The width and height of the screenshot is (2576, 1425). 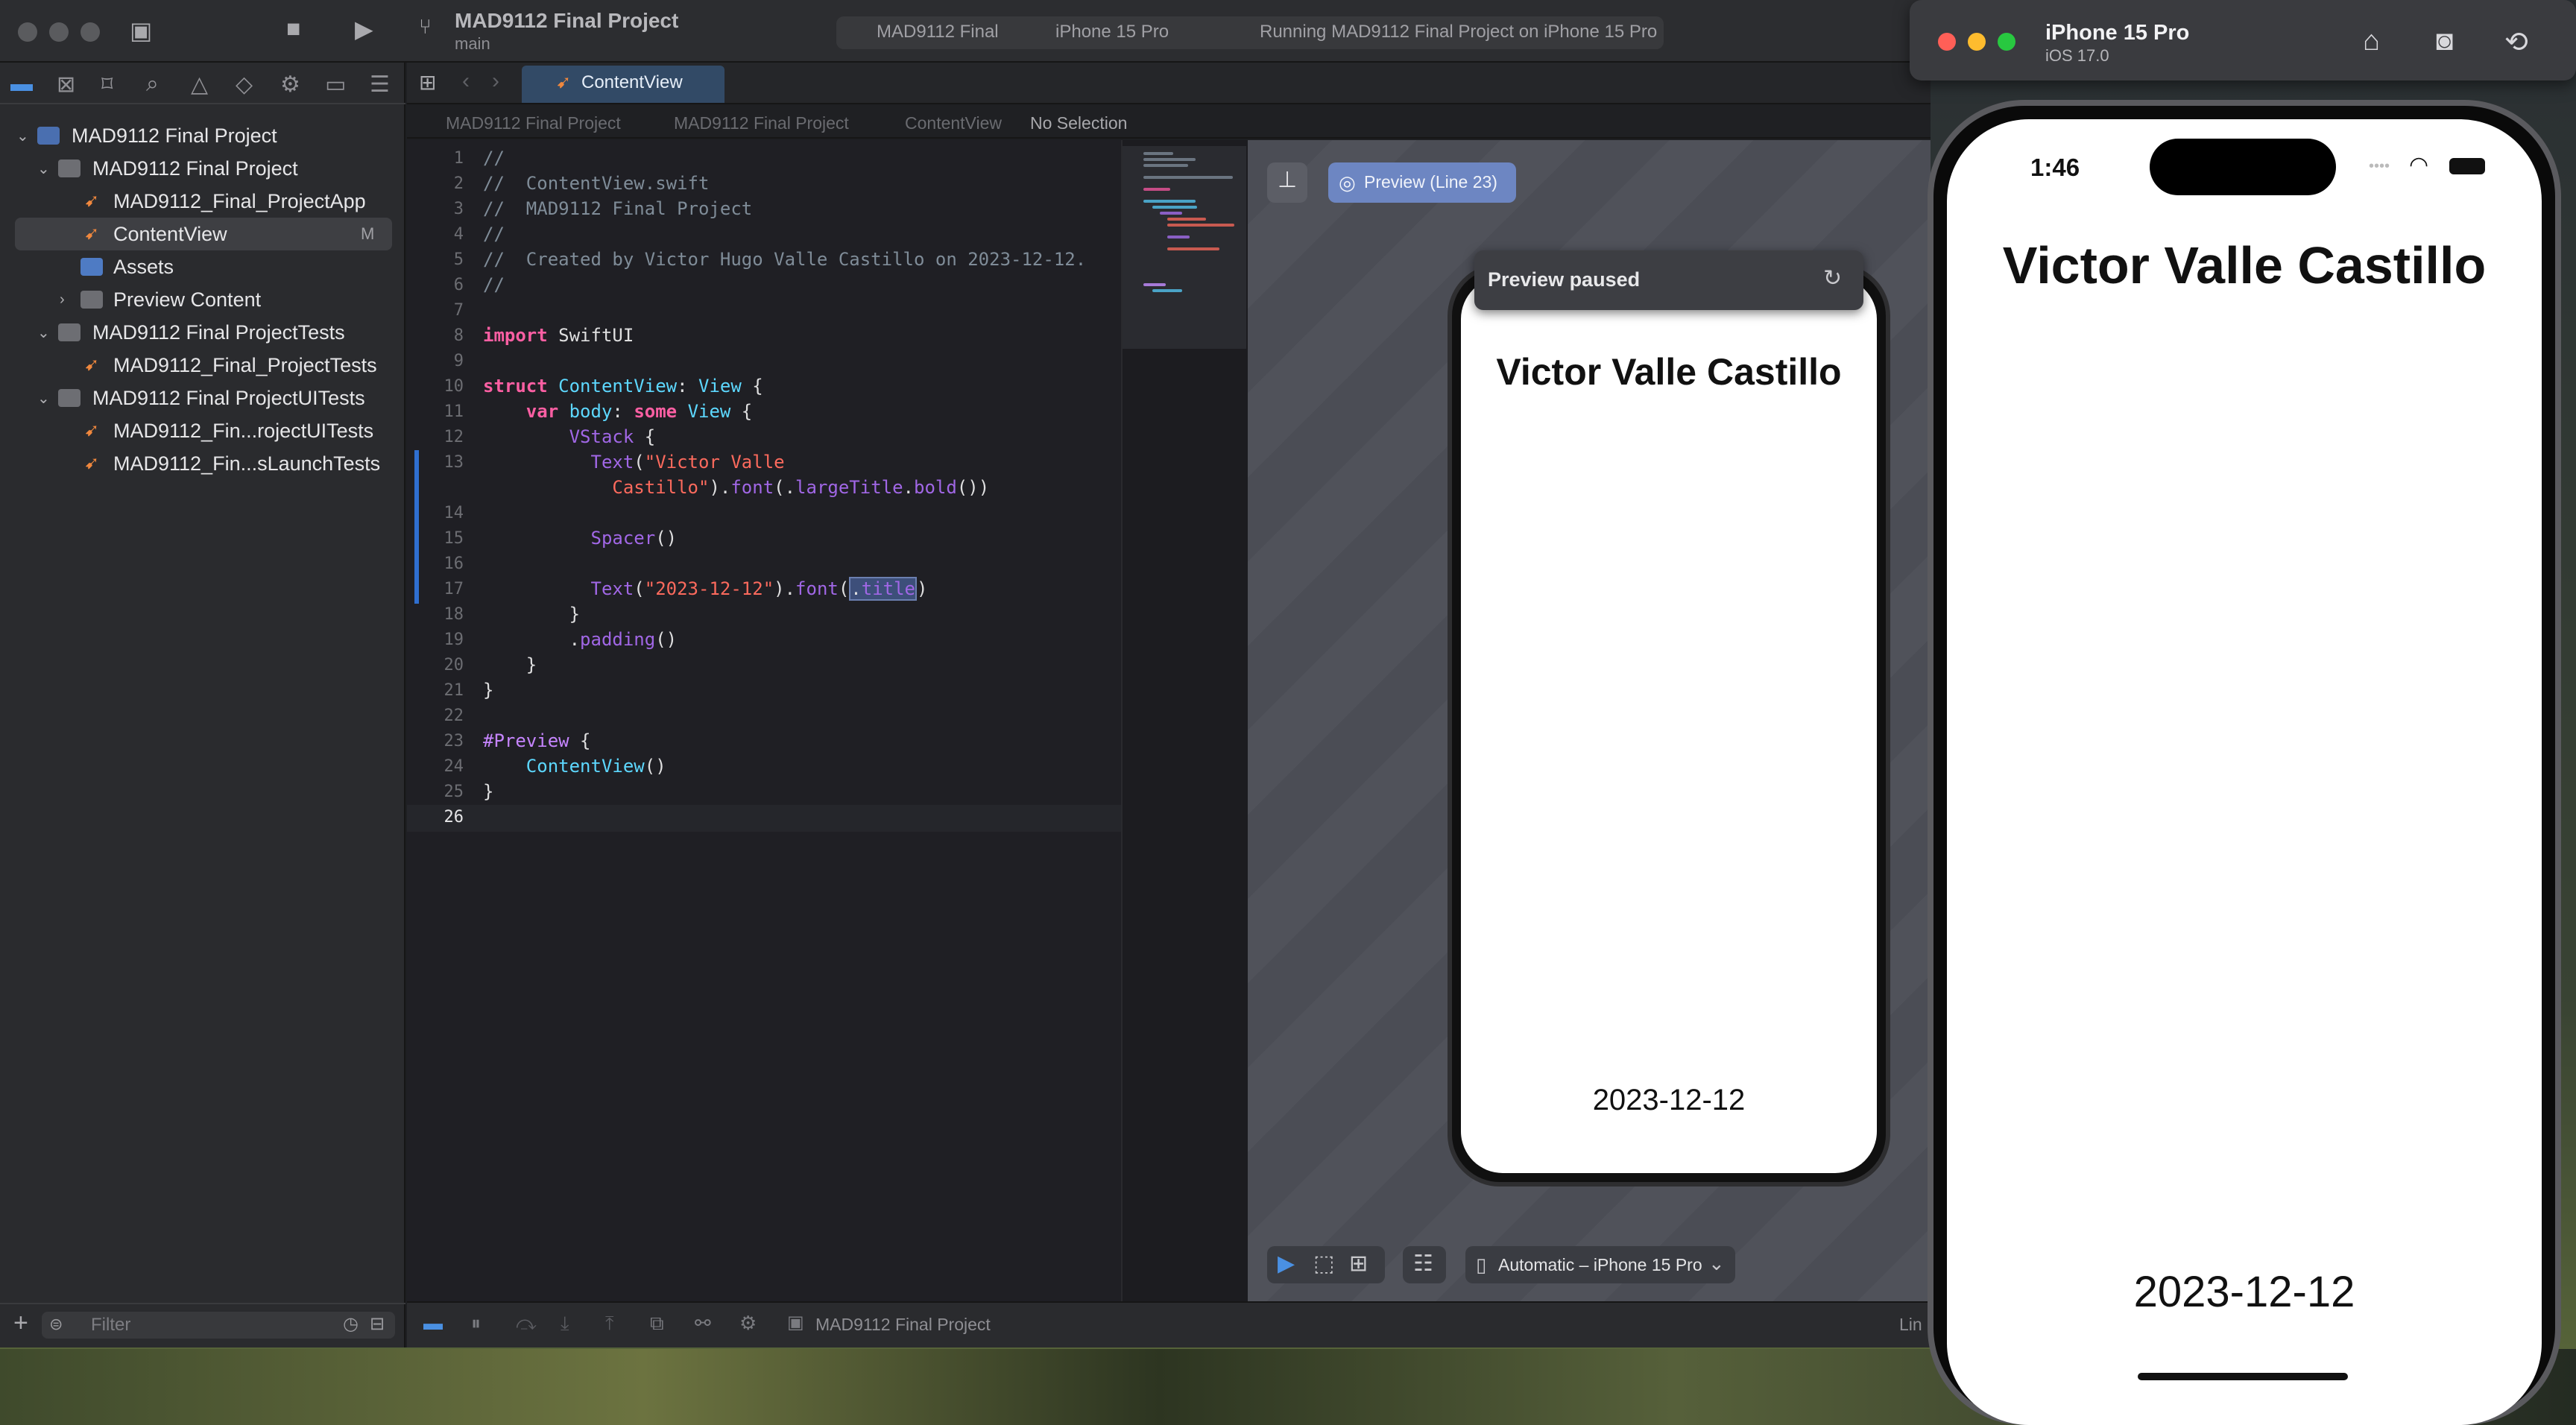 I want to click on home-indicator, so click(x=2243, y=1377).